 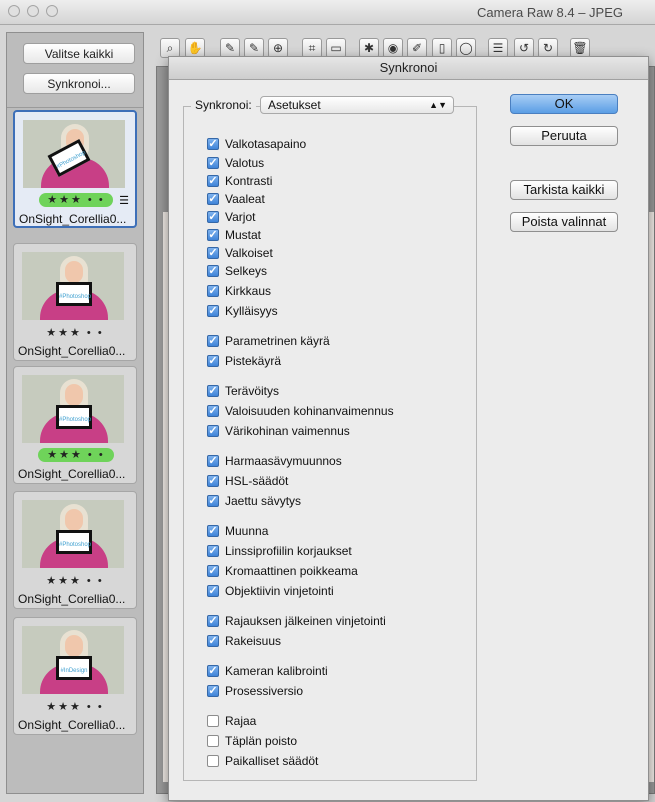 What do you see at coordinates (278, 48) in the screenshot?
I see `target-adjust-icon: ⊕` at bounding box center [278, 48].